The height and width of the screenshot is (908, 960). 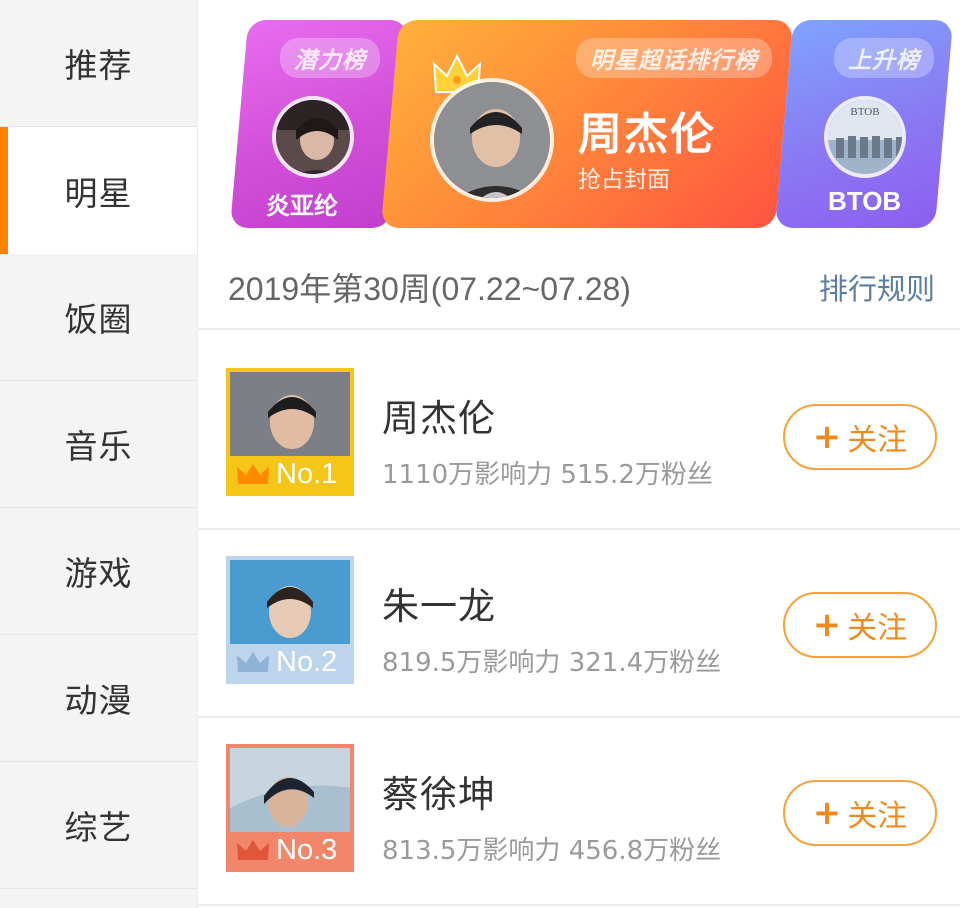 I want to click on star-stats: 813.5万影响力 456.8万粉丝, so click(x=552, y=851).